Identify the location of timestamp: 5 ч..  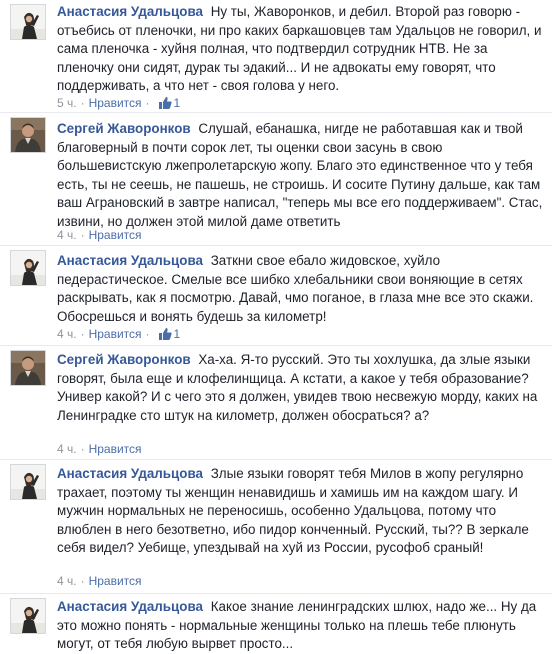
(67, 103).